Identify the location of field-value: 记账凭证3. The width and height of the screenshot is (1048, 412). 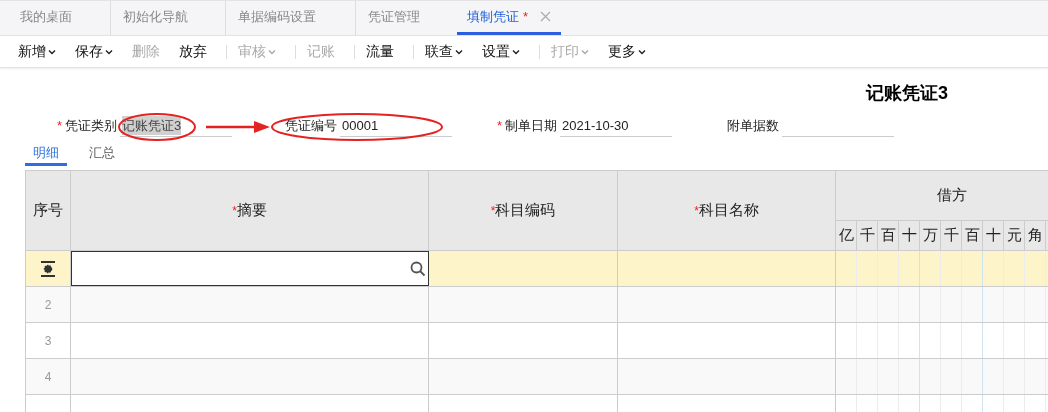
(152, 125).